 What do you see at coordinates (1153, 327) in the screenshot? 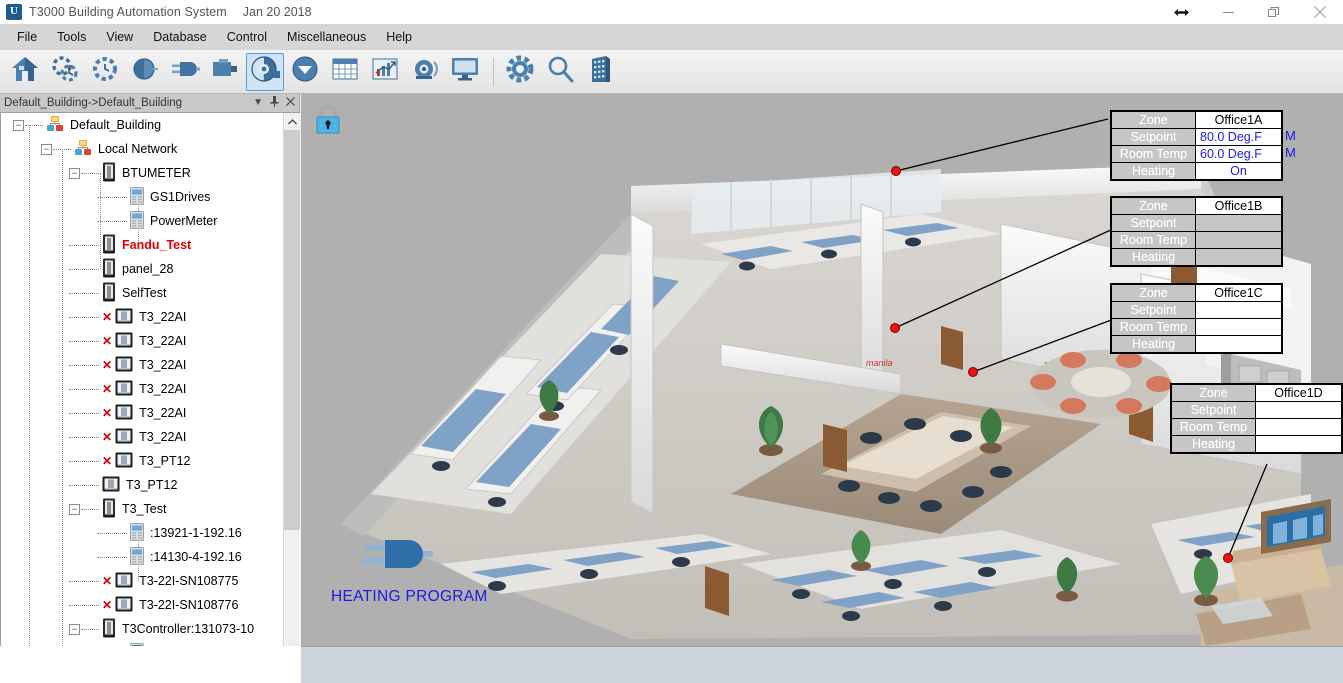
I see `roomtemp-label-1c: Room Temp` at bounding box center [1153, 327].